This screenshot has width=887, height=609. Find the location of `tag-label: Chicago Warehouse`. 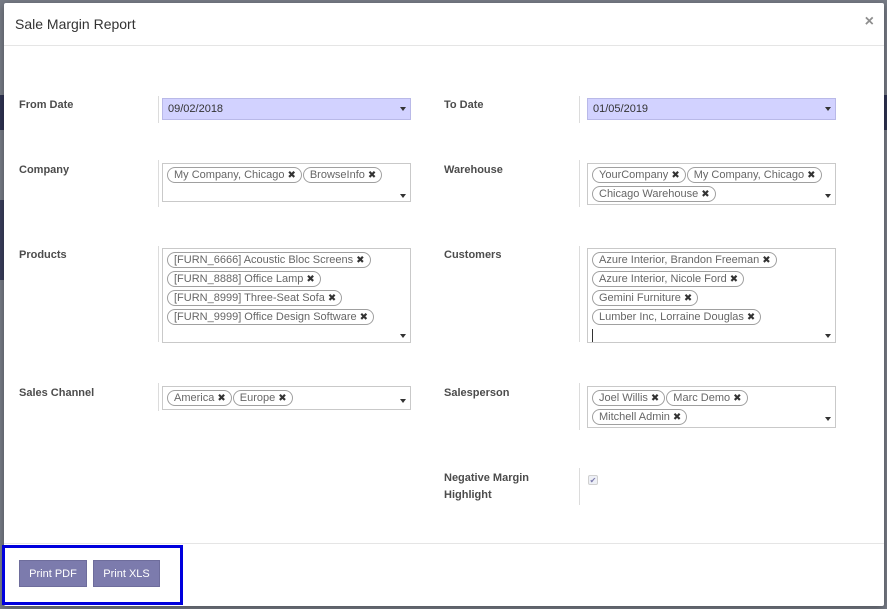

tag-label: Chicago Warehouse is located at coordinates (649, 194).